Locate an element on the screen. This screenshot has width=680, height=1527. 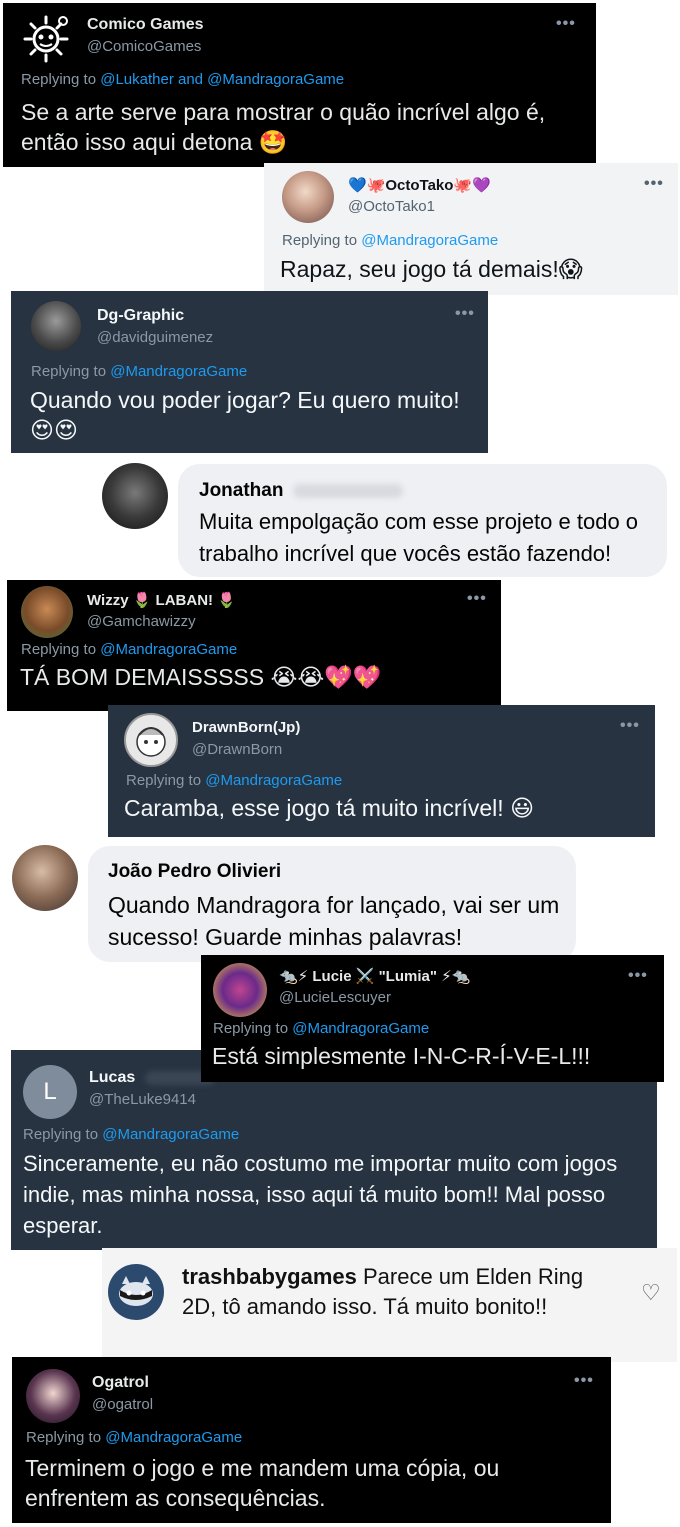
raccoon-logo-icon is located at coordinates (136, 1291).